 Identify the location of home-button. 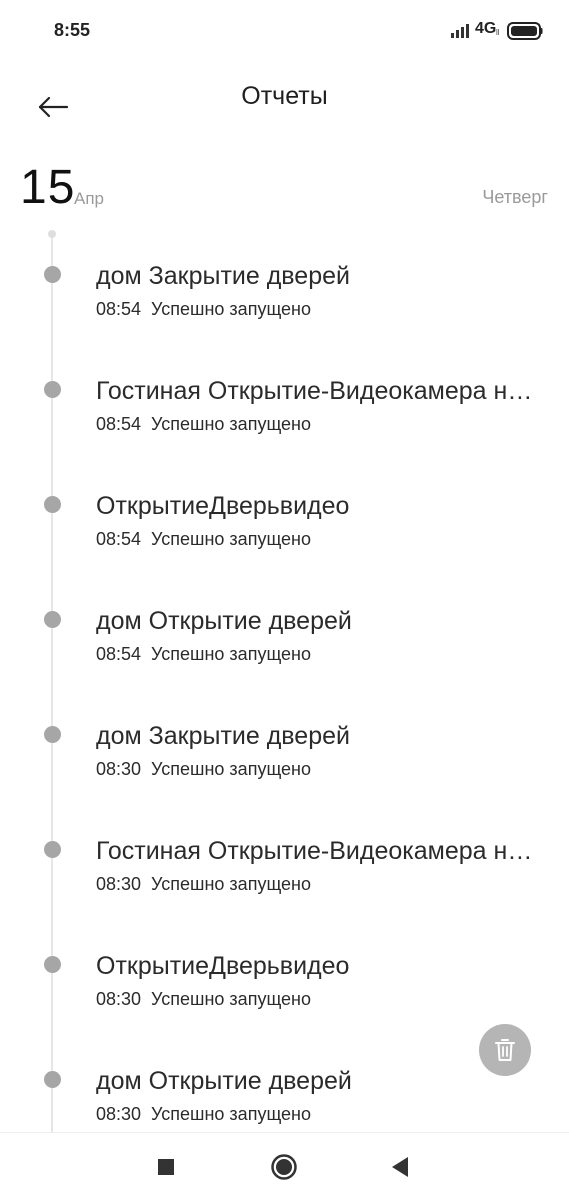
(284, 1167).